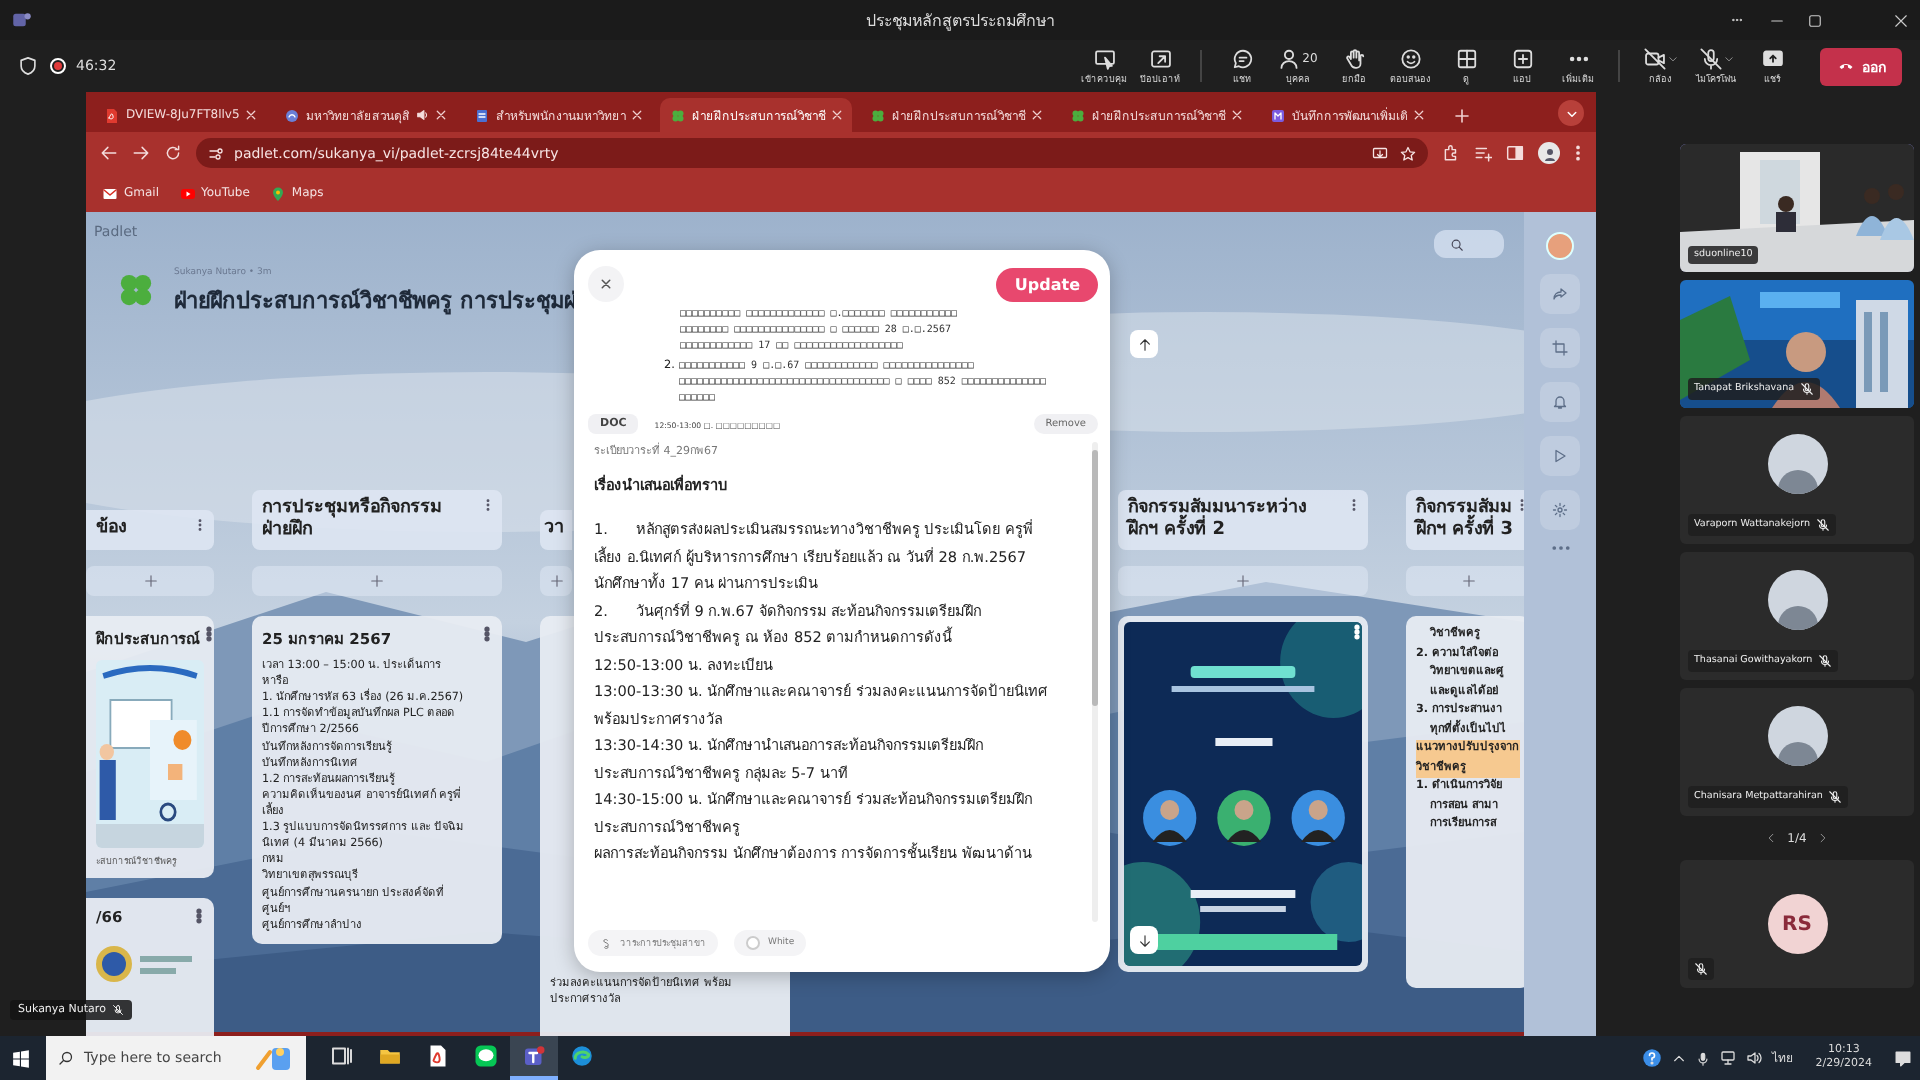 The height and width of the screenshot is (1080, 1920). Describe the element at coordinates (1651, 1058) in the screenshot. I see `help-icon` at that location.